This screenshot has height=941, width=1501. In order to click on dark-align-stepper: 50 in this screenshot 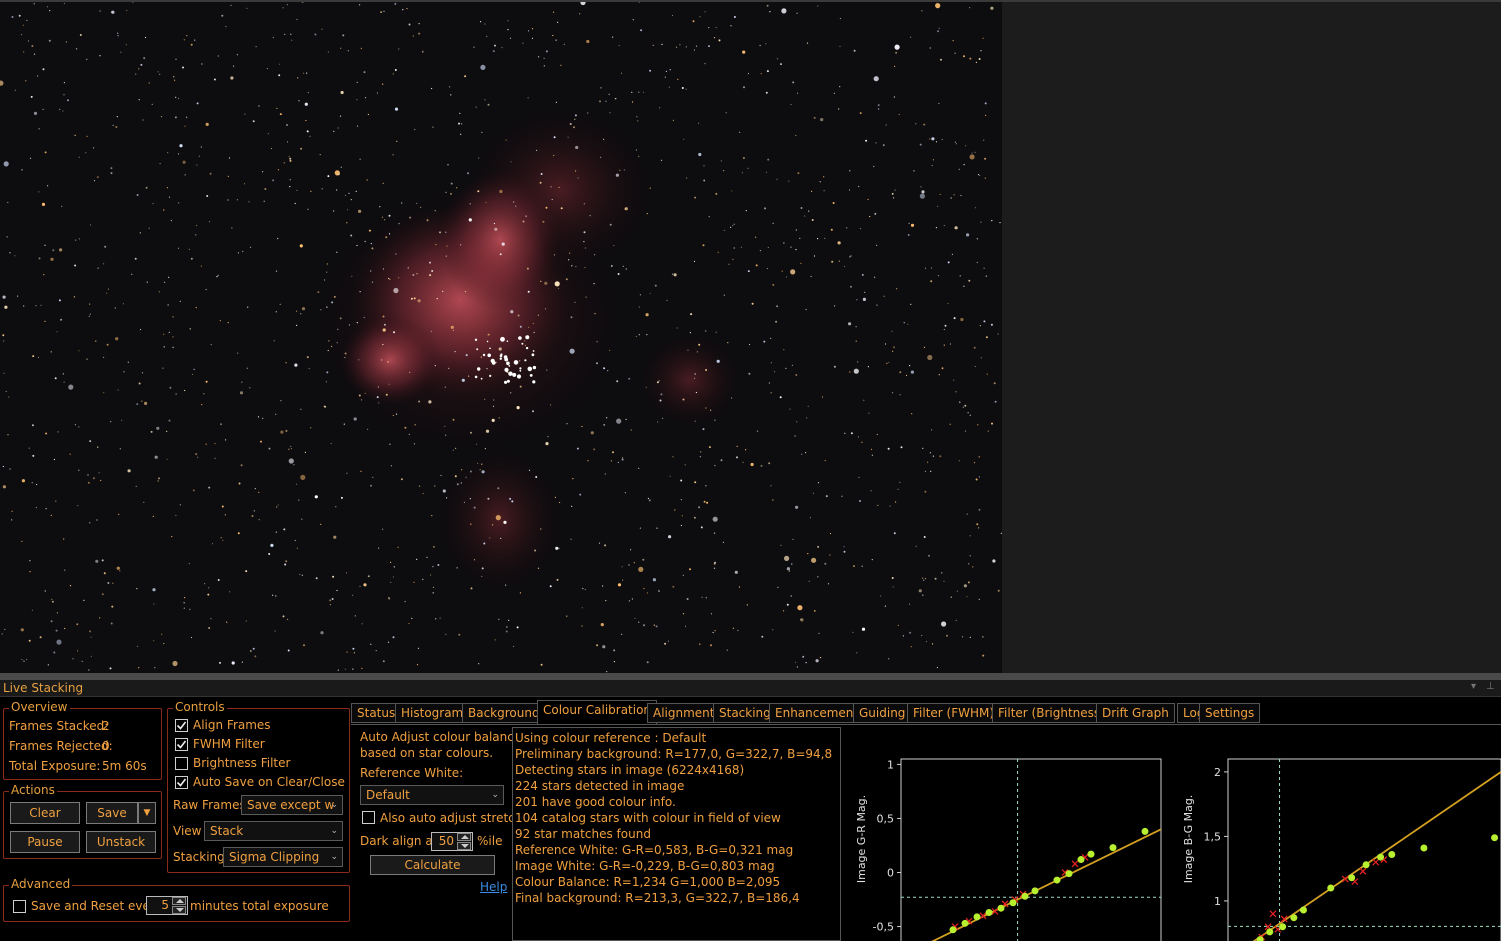, I will do `click(452, 841)`.